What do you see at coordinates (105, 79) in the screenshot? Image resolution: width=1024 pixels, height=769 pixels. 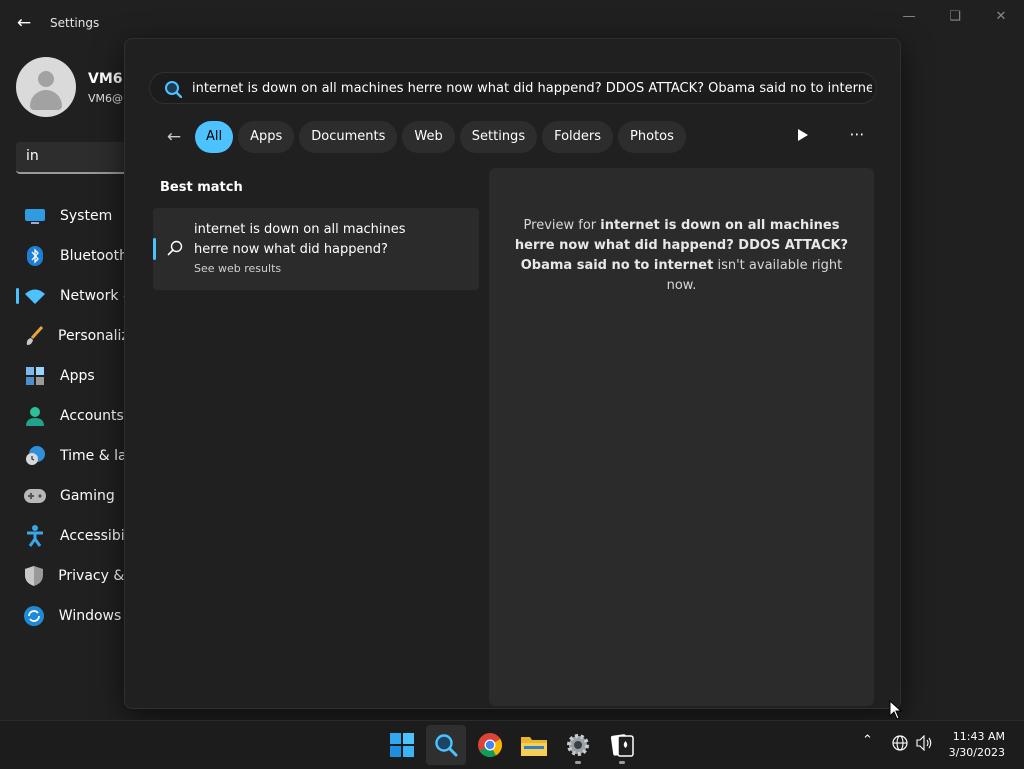 I see `profile-name: VM6` at bounding box center [105, 79].